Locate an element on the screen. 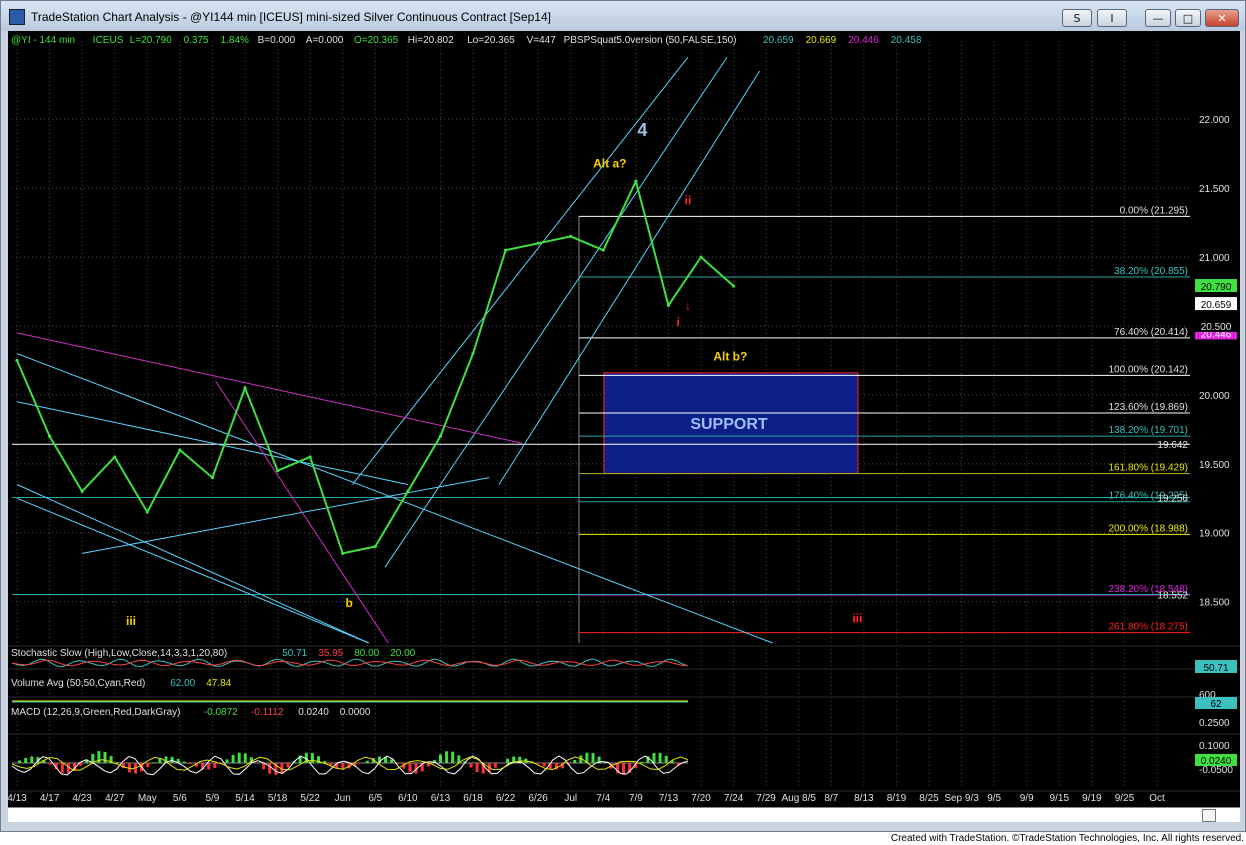 Image resolution: width=1246 pixels, height=845 pixels. indicator-label: 0.0000 is located at coordinates (355, 712).